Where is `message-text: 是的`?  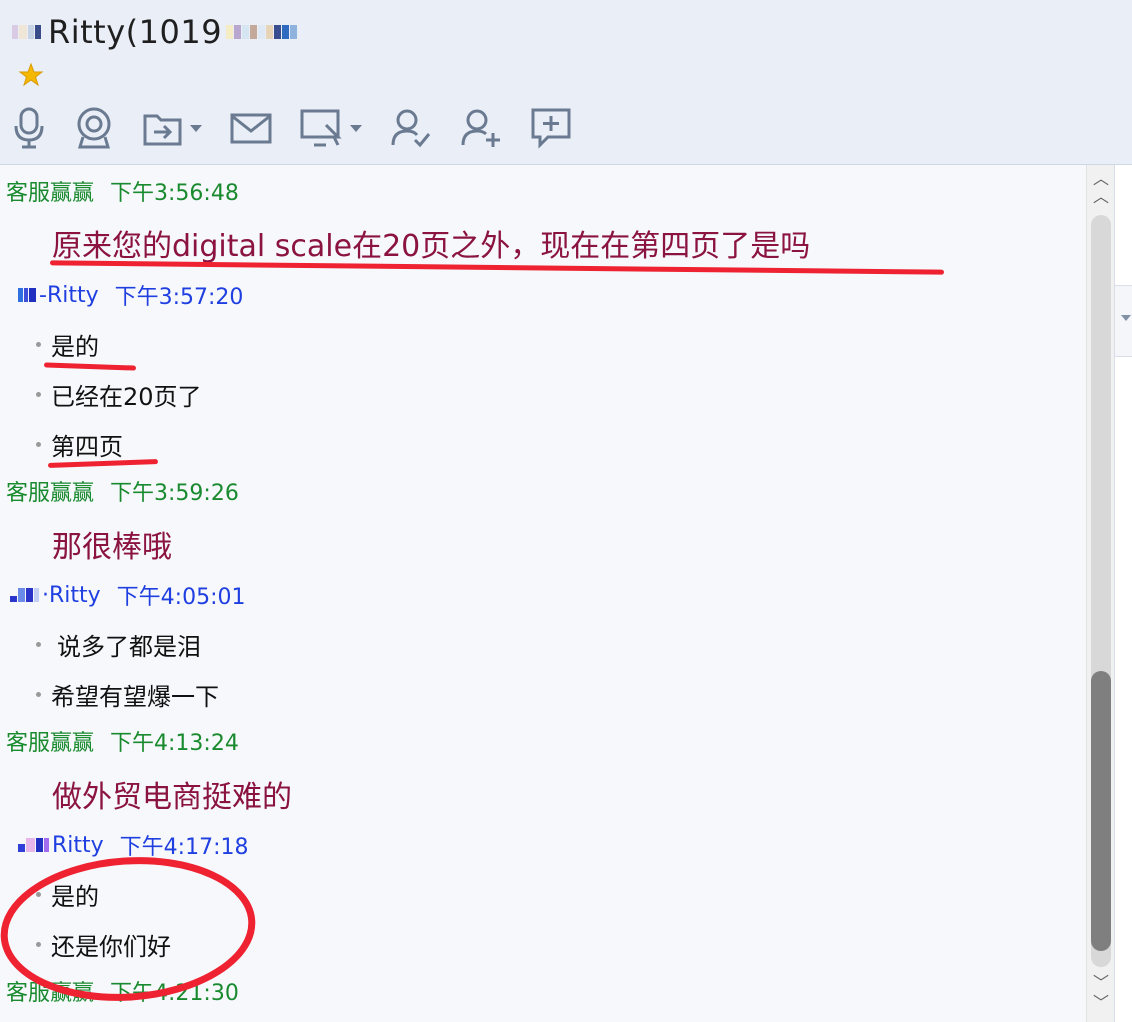
message-text: 是的 is located at coordinates (67, 344).